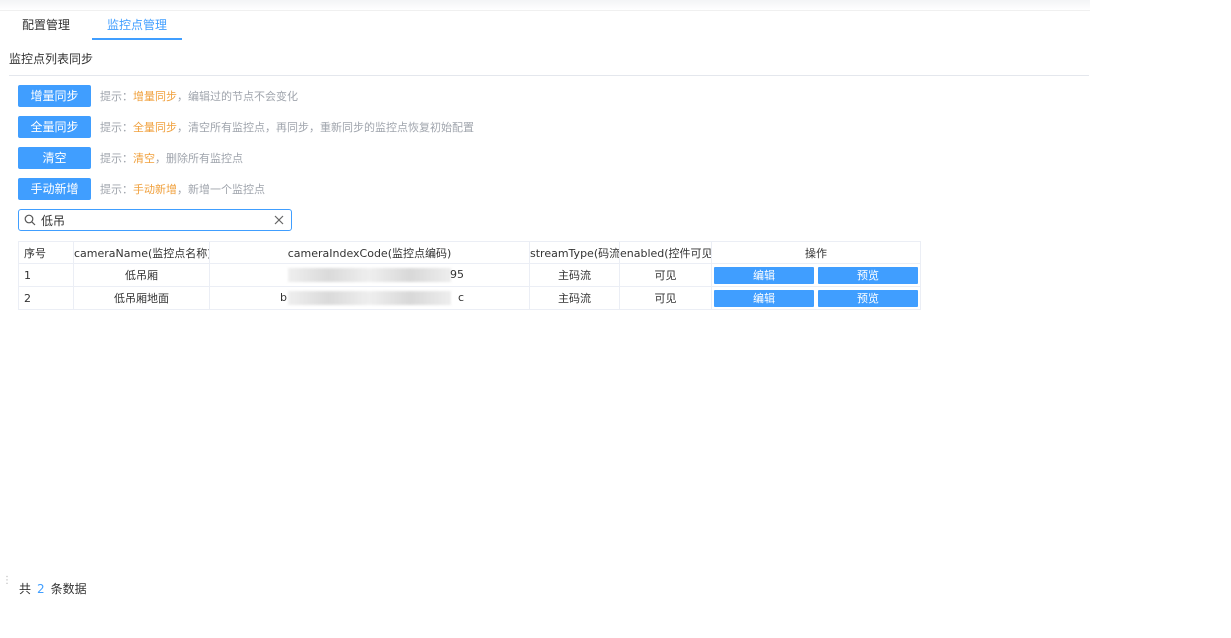 The height and width of the screenshot is (638, 1231). I want to click on manual-add-row: 手动新增 提示：手动新增，新增一个监控点, so click(141, 189).